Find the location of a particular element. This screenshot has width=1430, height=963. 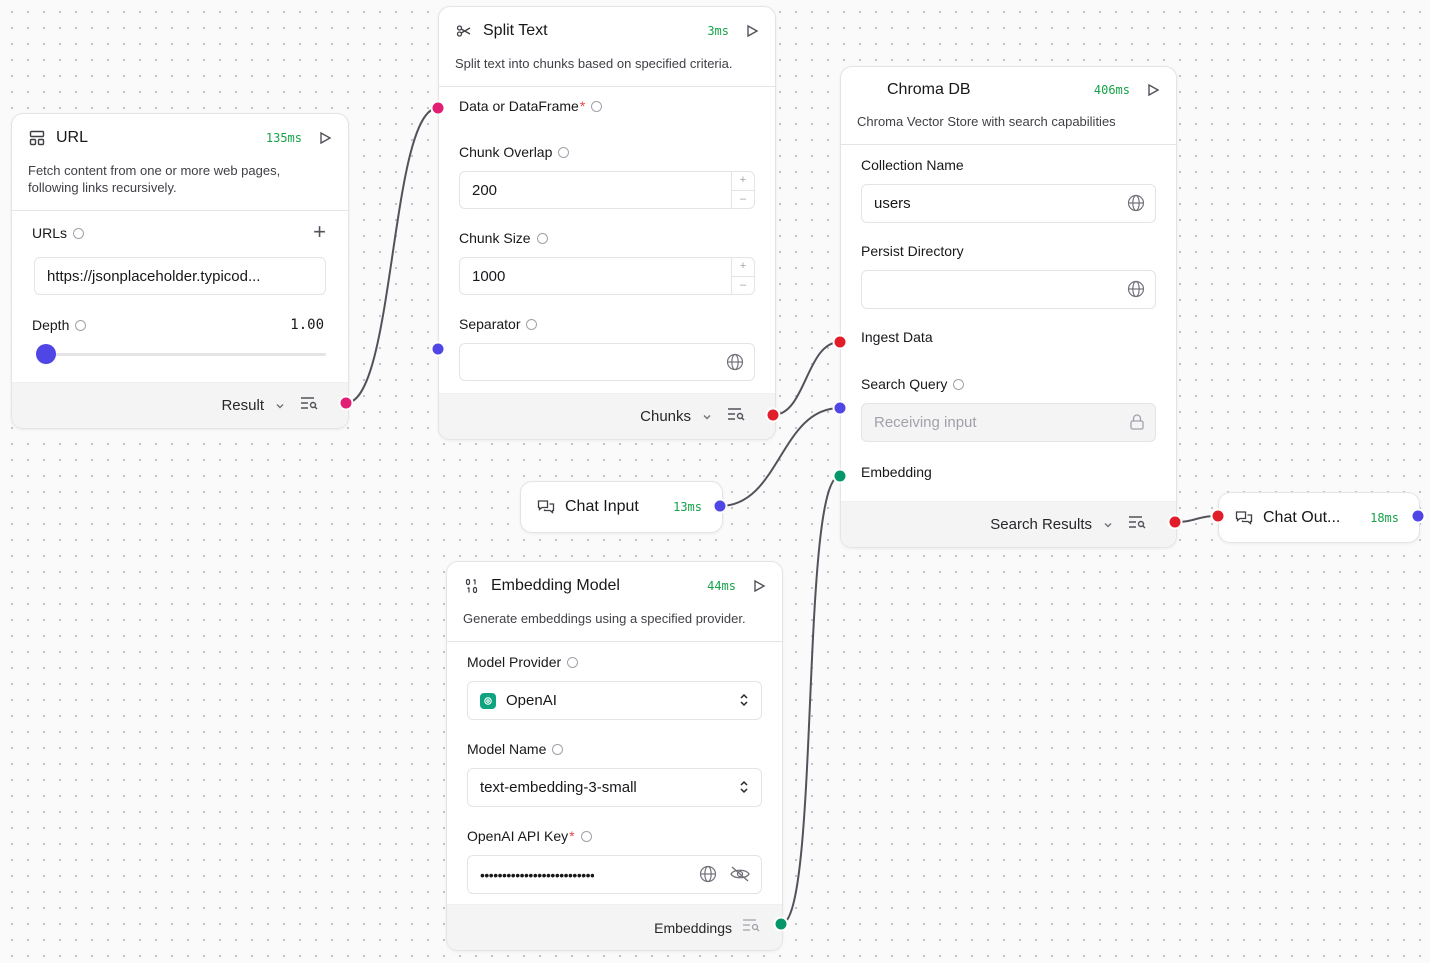

chunk-size-stepper: + – is located at coordinates (742, 276).